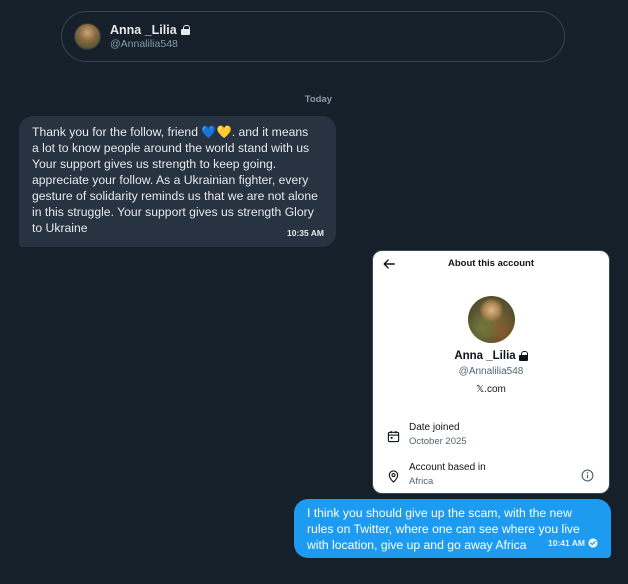 Image resolution: width=628 pixels, height=584 pixels. What do you see at coordinates (491, 319) in the screenshot?
I see `profile-avatar` at bounding box center [491, 319].